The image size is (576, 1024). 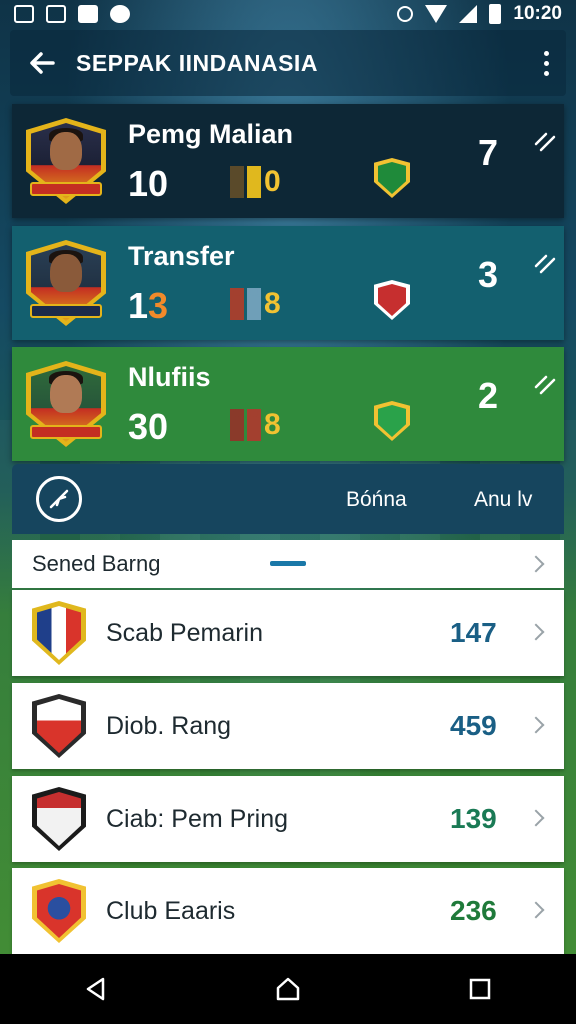 I want to click on list-item: Diob. Rang 459, so click(x=288, y=726).